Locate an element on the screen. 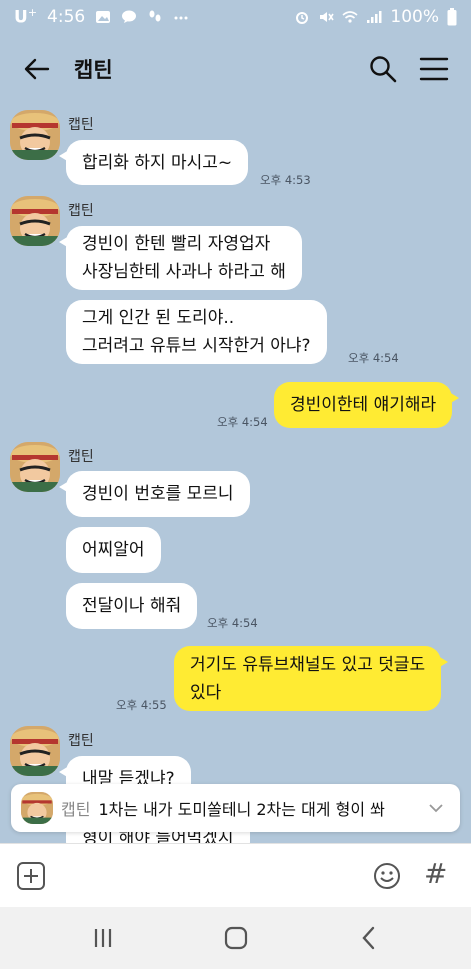 This screenshot has width=471, height=969. hashtag-button: # is located at coordinates (439, 875).